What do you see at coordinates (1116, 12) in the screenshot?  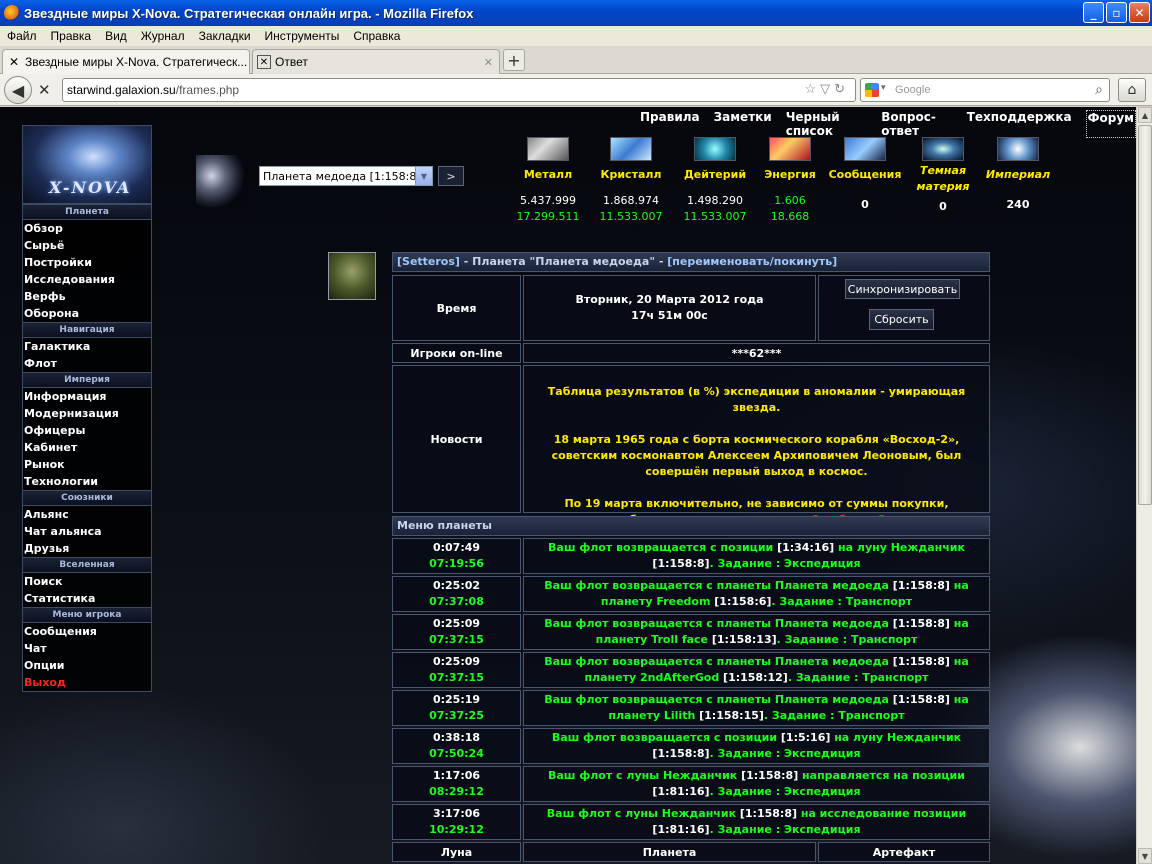 I see `maximize-button: ▫` at bounding box center [1116, 12].